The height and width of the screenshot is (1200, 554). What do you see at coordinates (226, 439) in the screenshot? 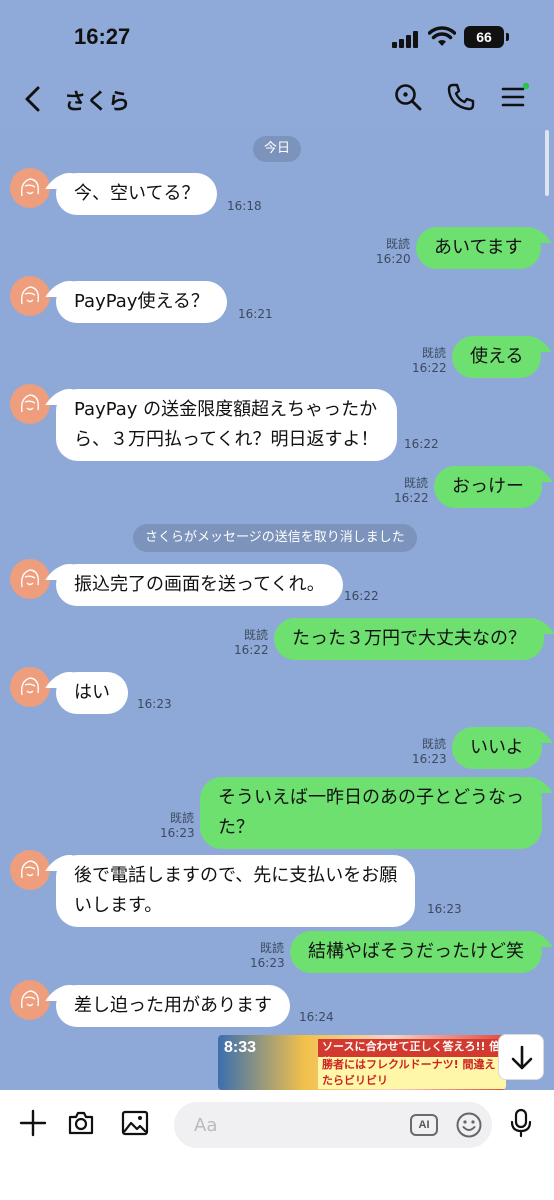
I see `message-text-line: ら、３万円払ってくれ？明日返すよ！` at bounding box center [226, 439].